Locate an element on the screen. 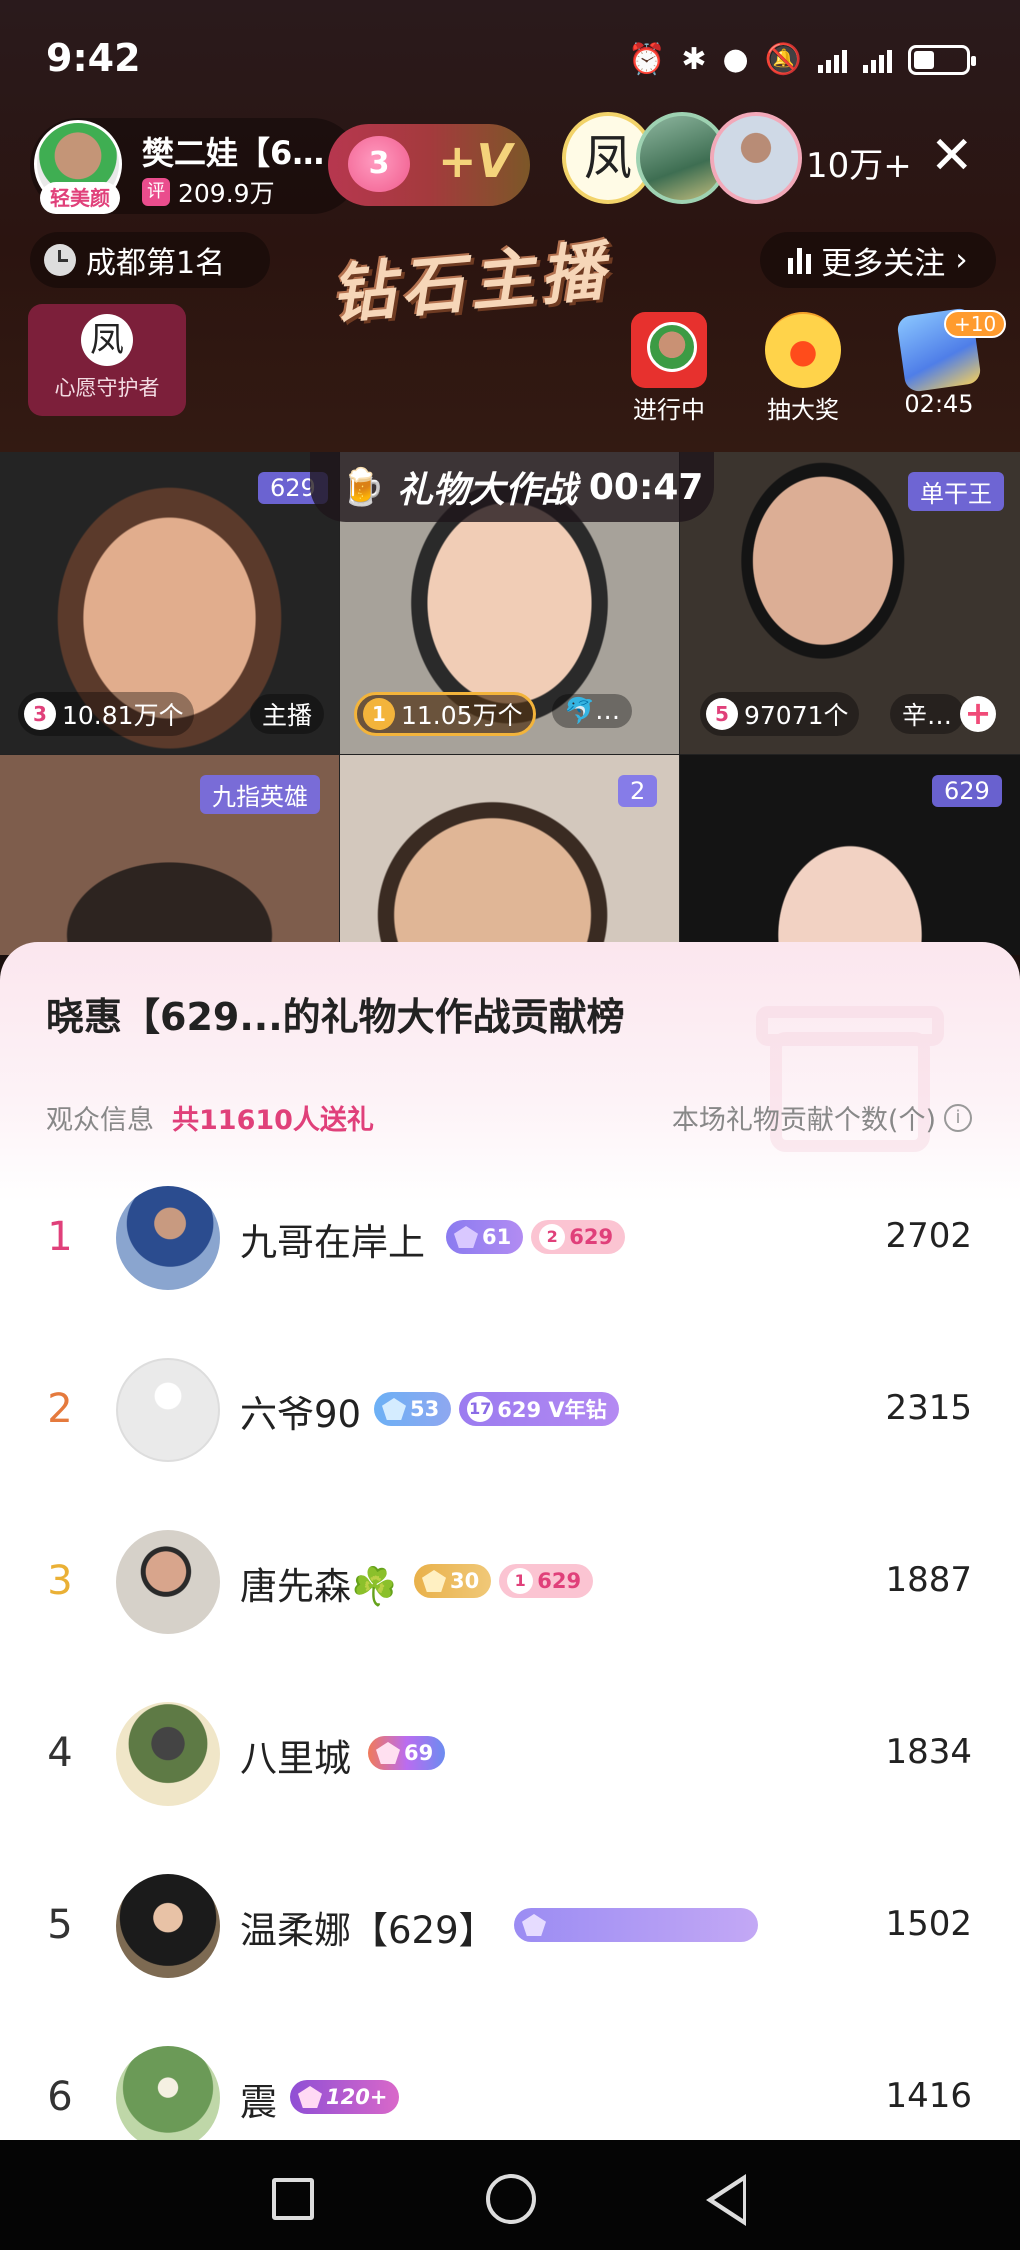 This screenshot has width=1020, height=2250. wish-guardian-label: 心愿守护者 is located at coordinates (107, 388).